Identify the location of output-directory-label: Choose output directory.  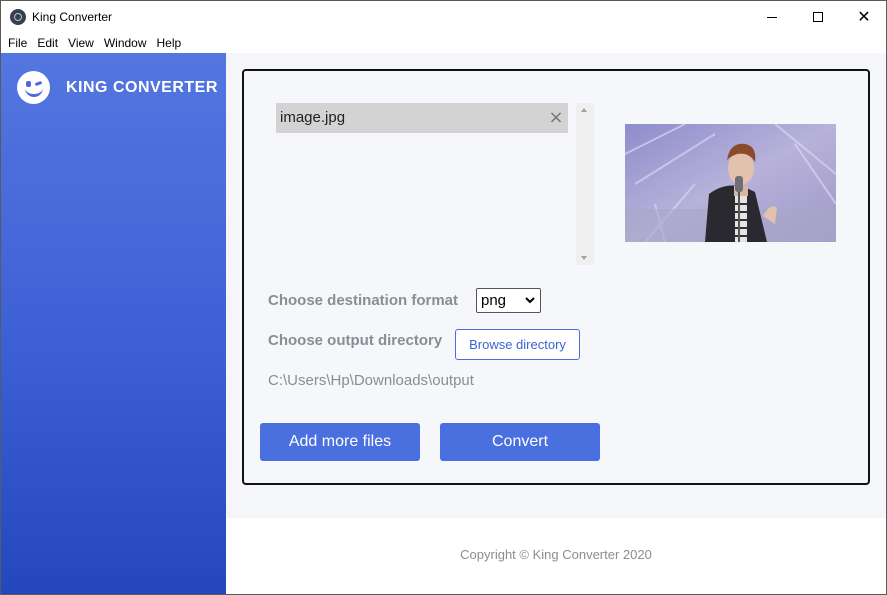
(355, 340).